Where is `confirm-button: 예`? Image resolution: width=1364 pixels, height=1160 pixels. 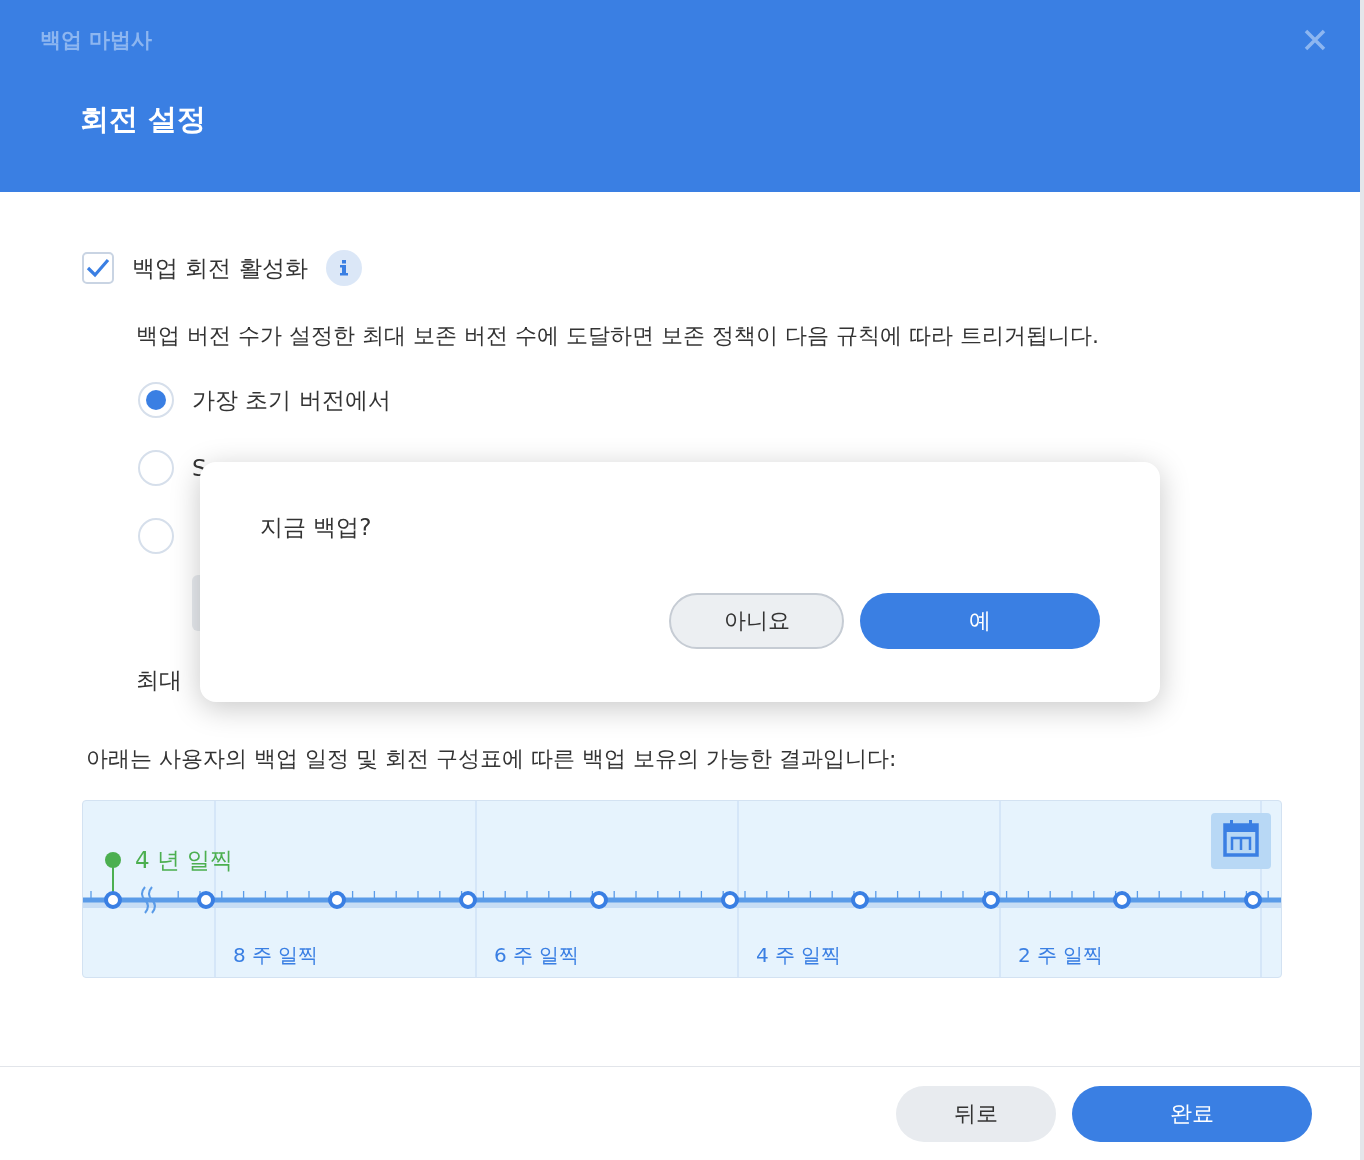 confirm-button: 예 is located at coordinates (980, 621).